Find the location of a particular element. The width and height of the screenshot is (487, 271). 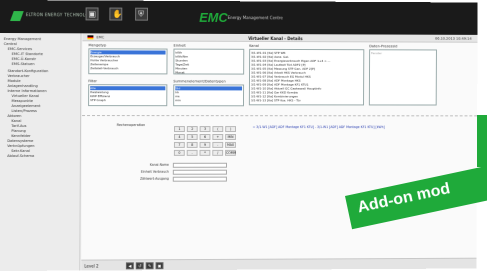

key-plus: + is located at coordinates (218, 137).